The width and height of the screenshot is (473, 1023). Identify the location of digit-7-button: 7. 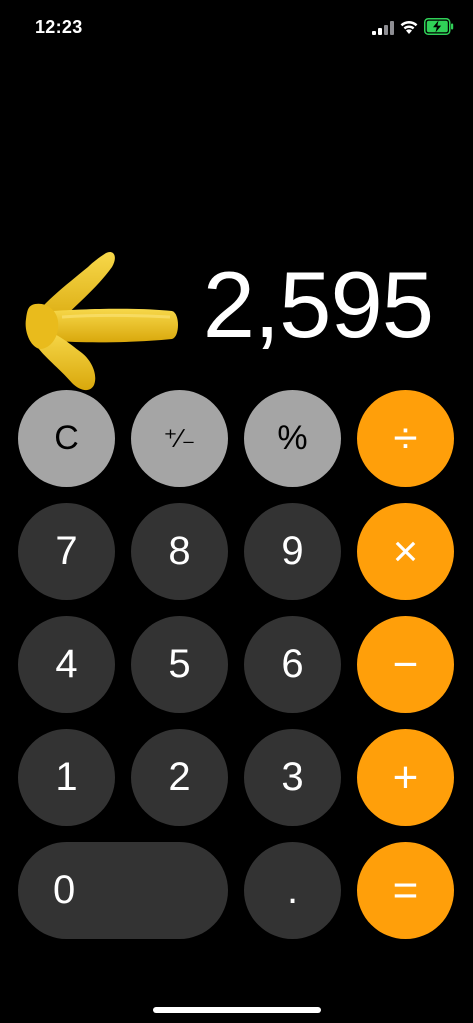
(66, 551).